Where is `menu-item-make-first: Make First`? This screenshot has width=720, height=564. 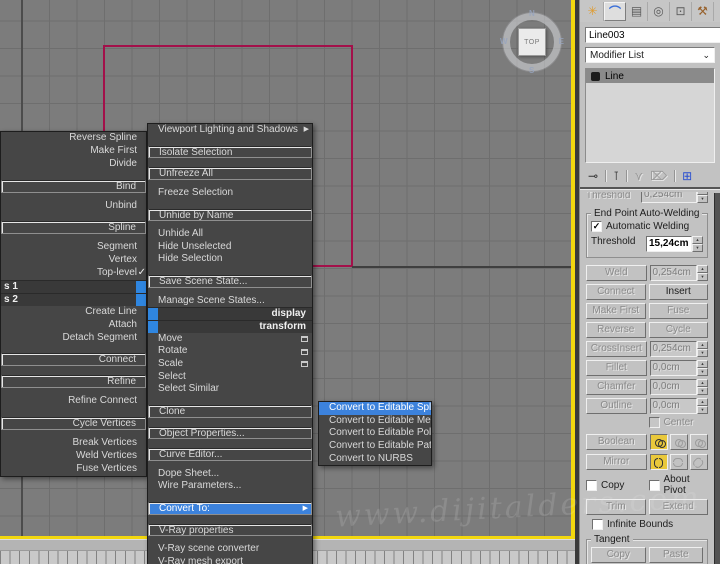
menu-item-make-first: Make First is located at coordinates (73, 151).